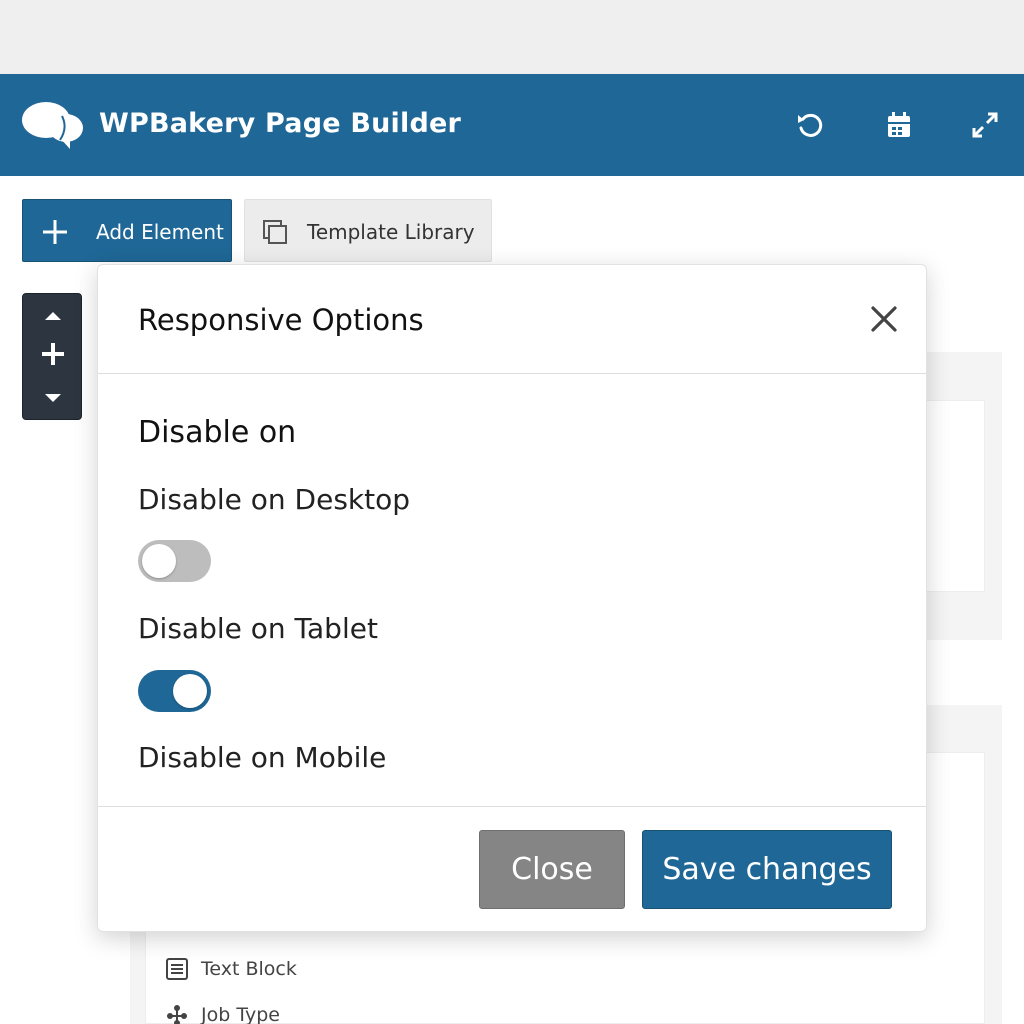 The image size is (1024, 1024). What do you see at coordinates (280, 123) in the screenshot?
I see `app-title: WPBakery Page Builder` at bounding box center [280, 123].